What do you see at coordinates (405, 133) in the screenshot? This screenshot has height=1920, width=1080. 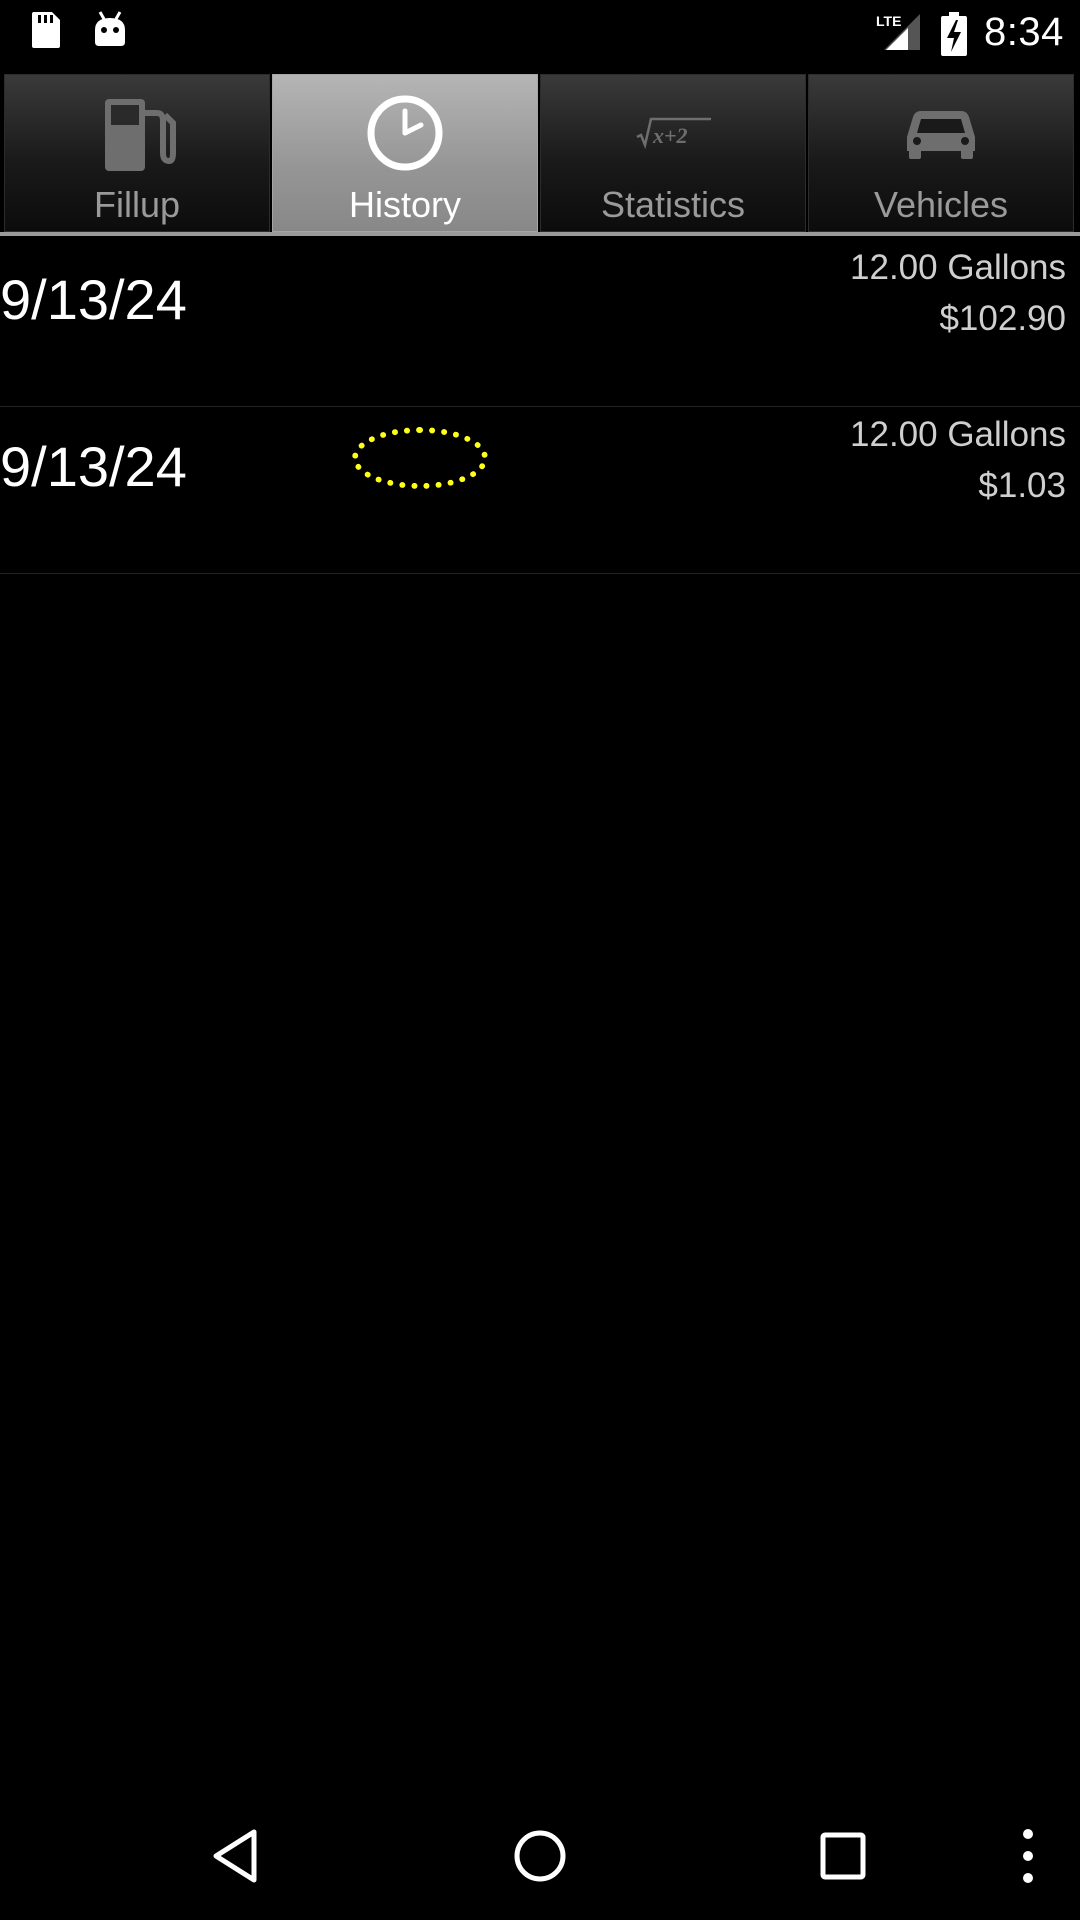 I see `clock-icon` at bounding box center [405, 133].